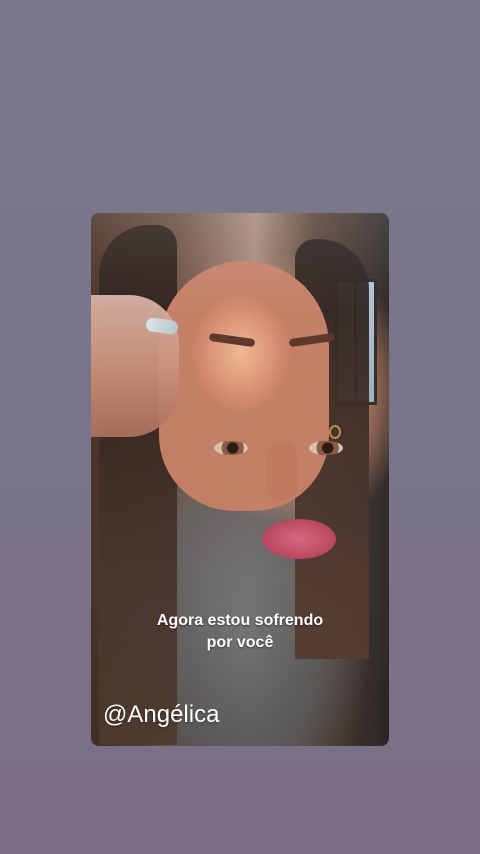  Describe the element at coordinates (282, 471) in the screenshot. I see `nose` at that location.